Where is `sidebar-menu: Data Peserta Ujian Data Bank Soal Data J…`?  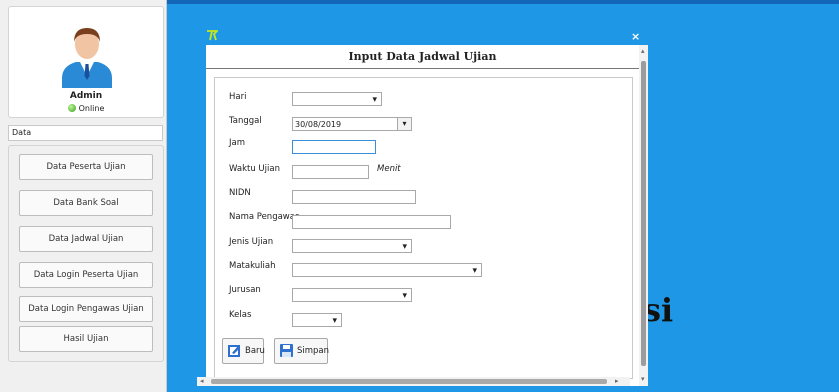
sidebar-menu: Data Peserta Ujian Data Bank Soal Data J… is located at coordinates (86, 253).